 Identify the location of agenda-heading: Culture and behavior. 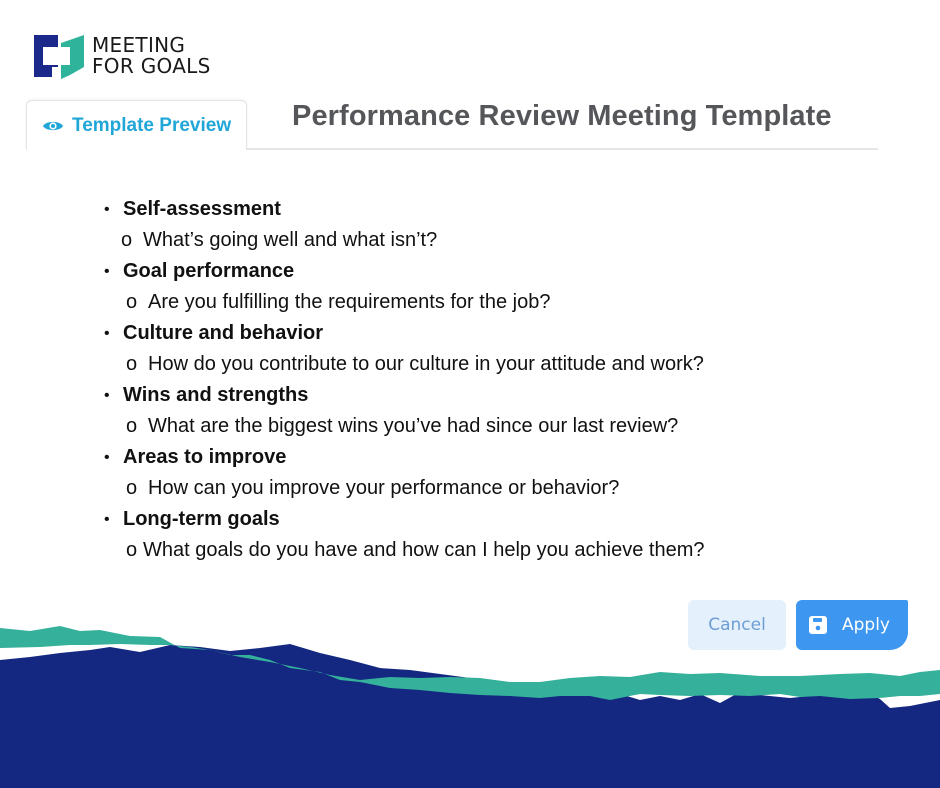
(223, 333).